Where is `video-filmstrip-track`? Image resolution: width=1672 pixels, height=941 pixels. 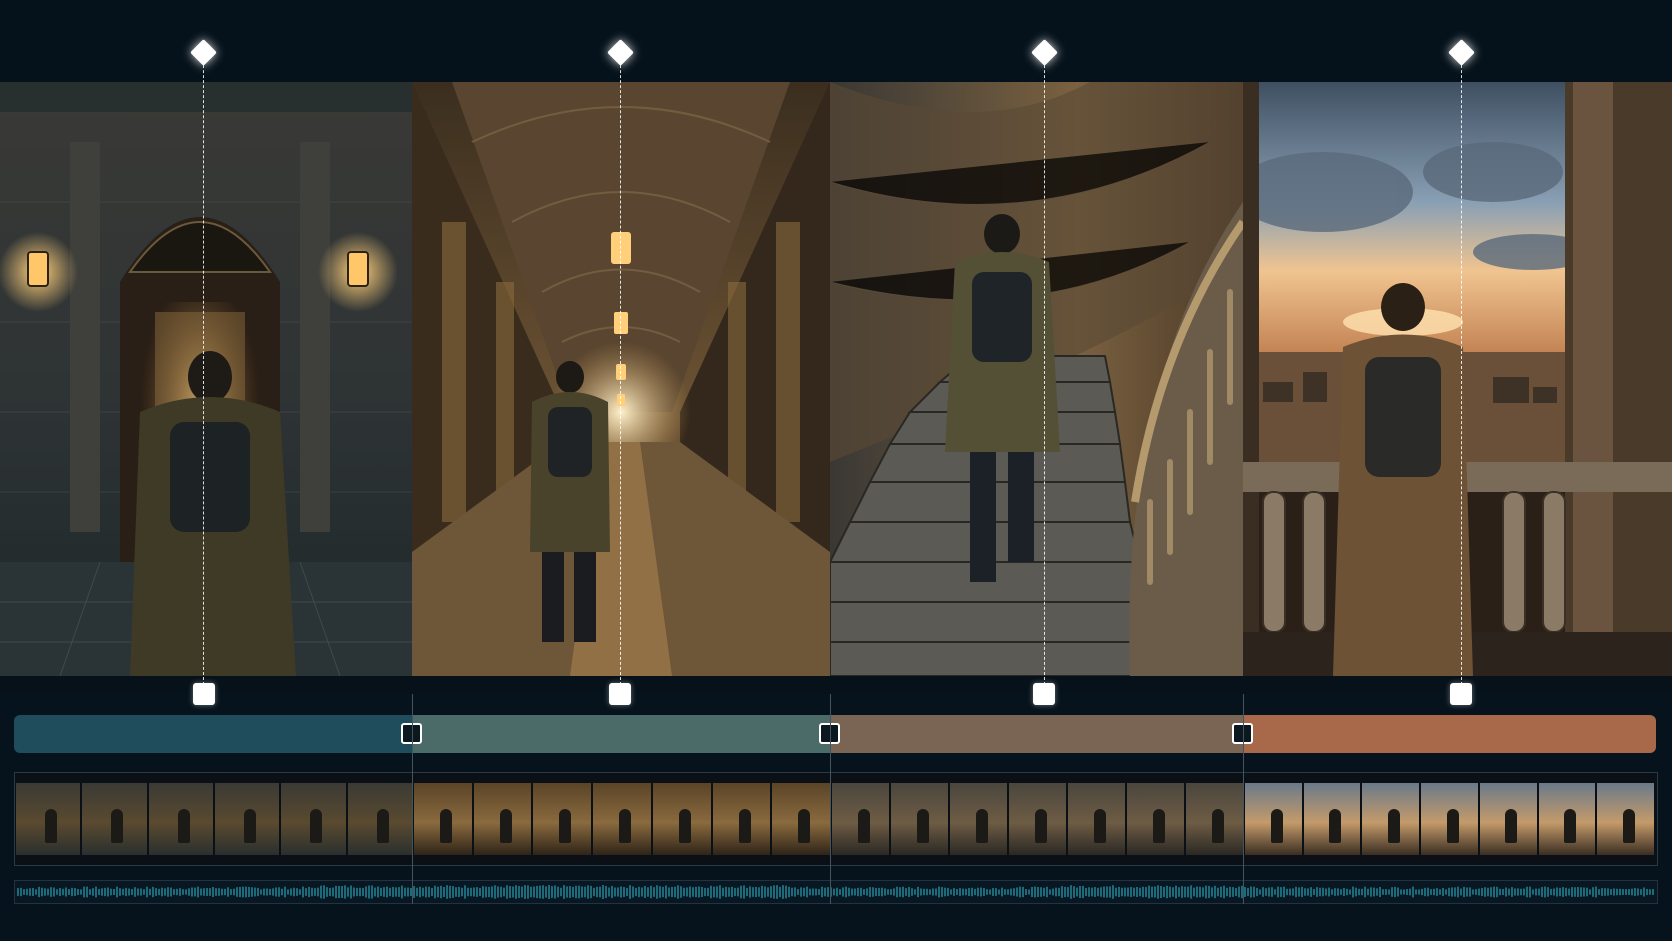 video-filmstrip-track is located at coordinates (836, 819).